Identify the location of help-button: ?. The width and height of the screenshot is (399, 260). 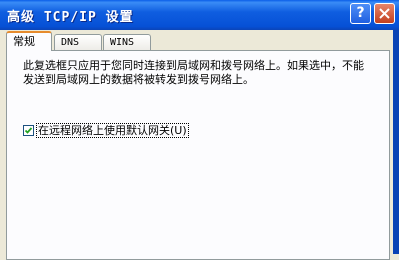
(360, 13).